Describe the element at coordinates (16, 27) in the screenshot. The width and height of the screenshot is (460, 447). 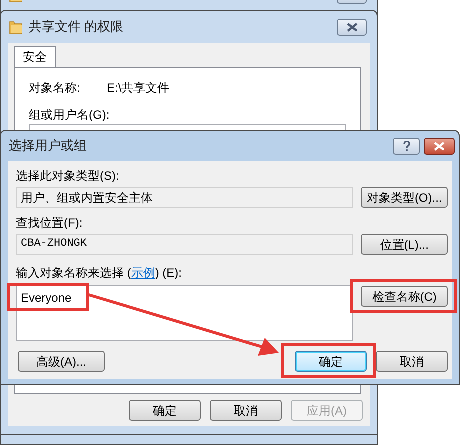
I see `folder-icon` at that location.